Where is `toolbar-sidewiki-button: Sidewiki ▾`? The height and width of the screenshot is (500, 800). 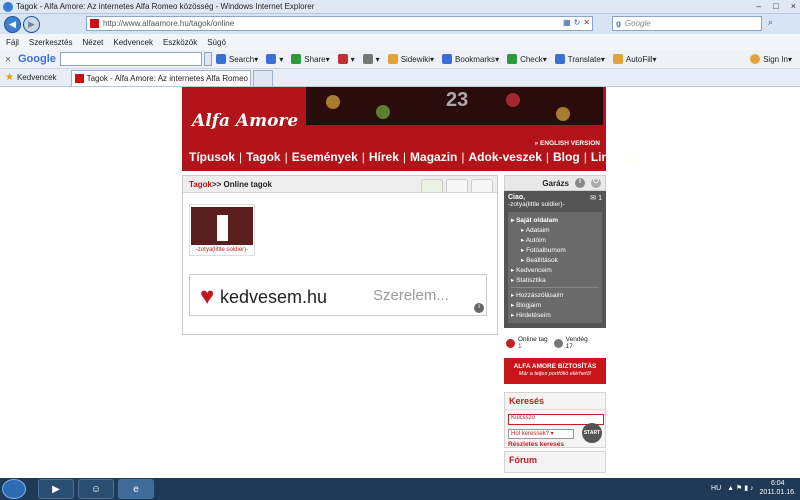 toolbar-sidewiki-button: Sidewiki ▾ is located at coordinates (410, 59).